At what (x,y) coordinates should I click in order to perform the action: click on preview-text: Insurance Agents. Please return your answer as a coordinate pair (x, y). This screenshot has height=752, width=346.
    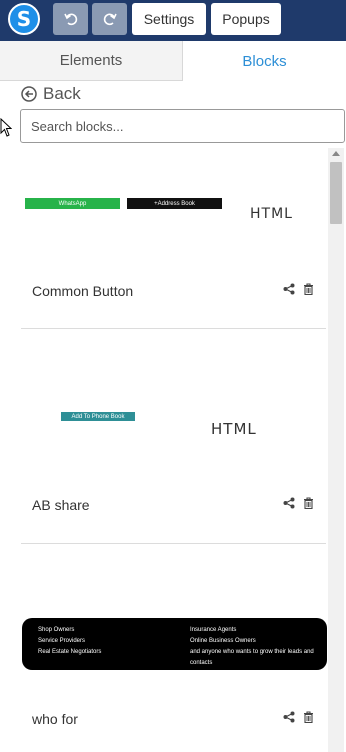
    Looking at the image, I should click on (213, 630).